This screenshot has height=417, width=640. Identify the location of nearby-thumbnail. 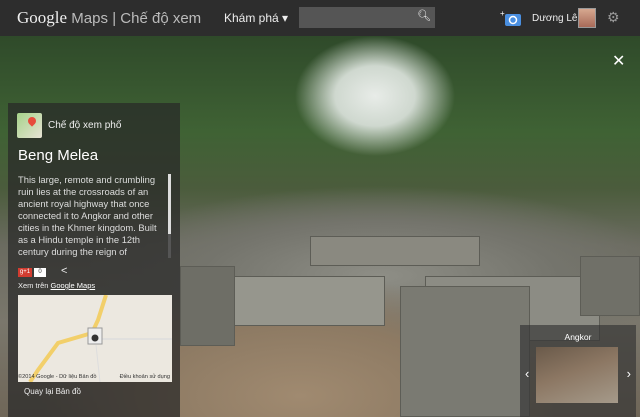
(577, 375).